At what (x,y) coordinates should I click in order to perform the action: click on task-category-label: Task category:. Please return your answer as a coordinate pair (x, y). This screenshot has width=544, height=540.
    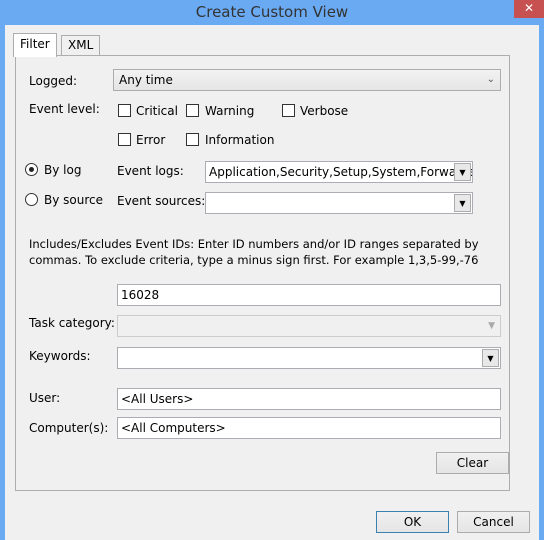
    Looking at the image, I should click on (72, 323).